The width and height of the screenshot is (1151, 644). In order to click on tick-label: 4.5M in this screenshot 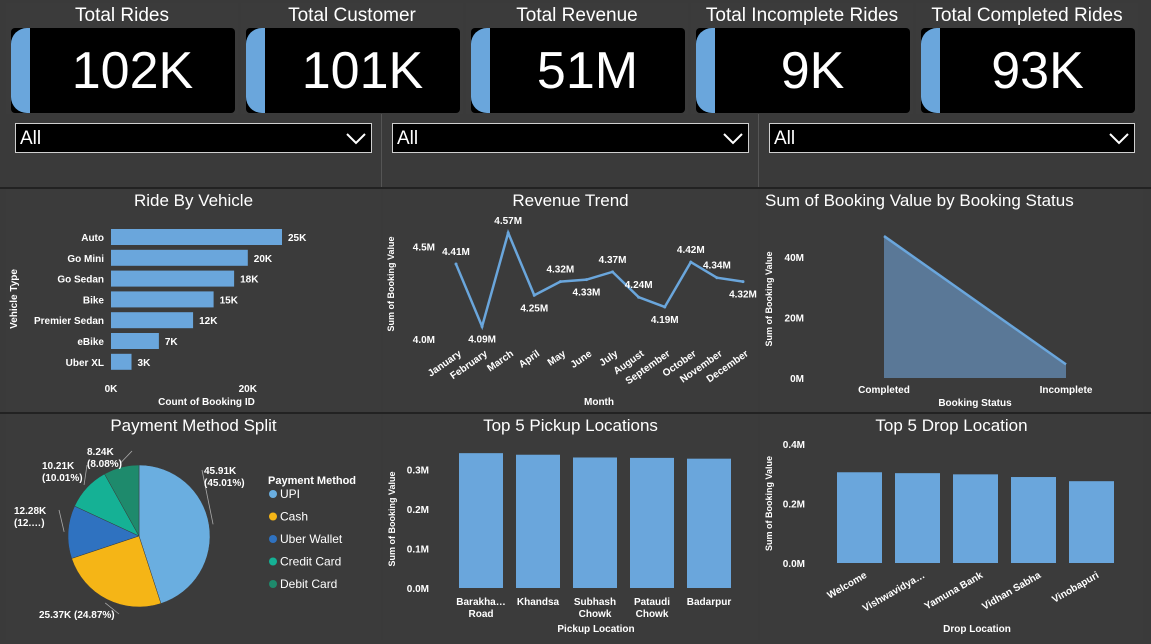, I will do `click(424, 248)`.